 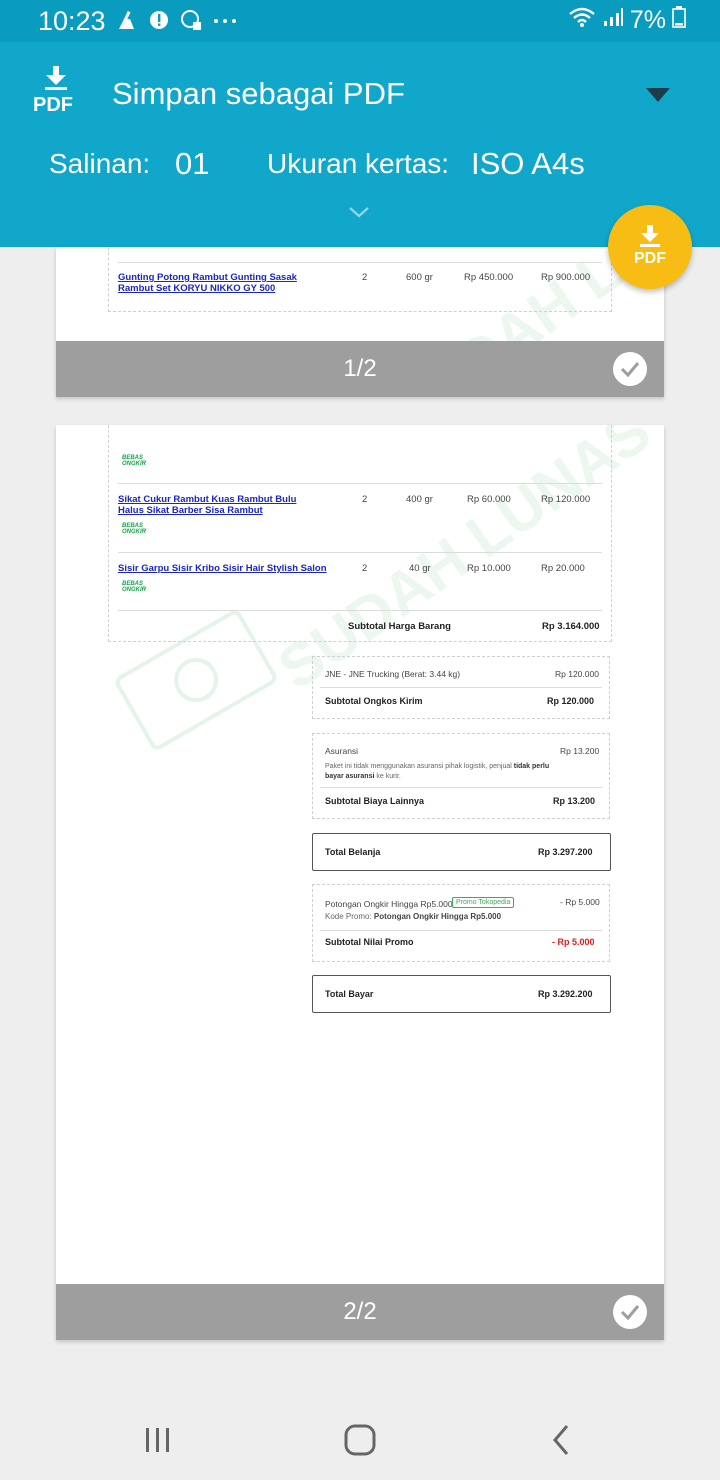 I want to click on weight-cell: 400 gr, so click(x=419, y=499).